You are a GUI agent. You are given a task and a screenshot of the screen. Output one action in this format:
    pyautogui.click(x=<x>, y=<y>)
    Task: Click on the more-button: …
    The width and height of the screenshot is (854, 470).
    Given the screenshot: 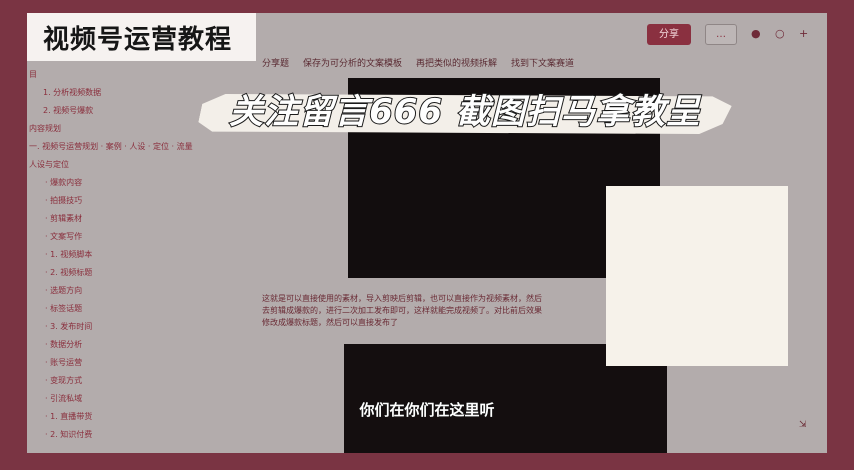 What is the action you would take?
    pyautogui.click(x=721, y=34)
    